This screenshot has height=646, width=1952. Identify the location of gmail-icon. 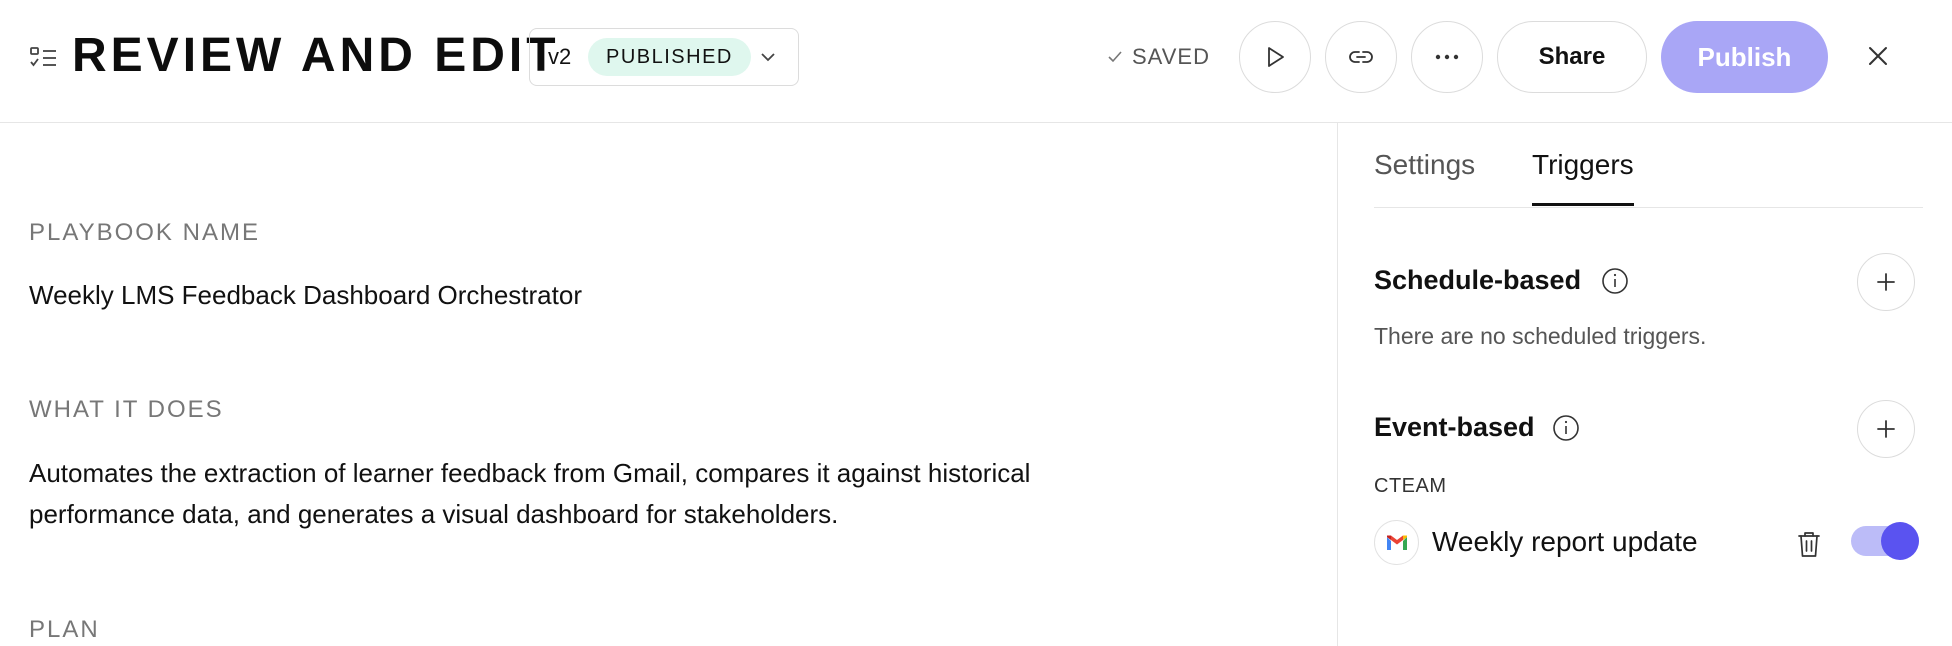
(1396, 542).